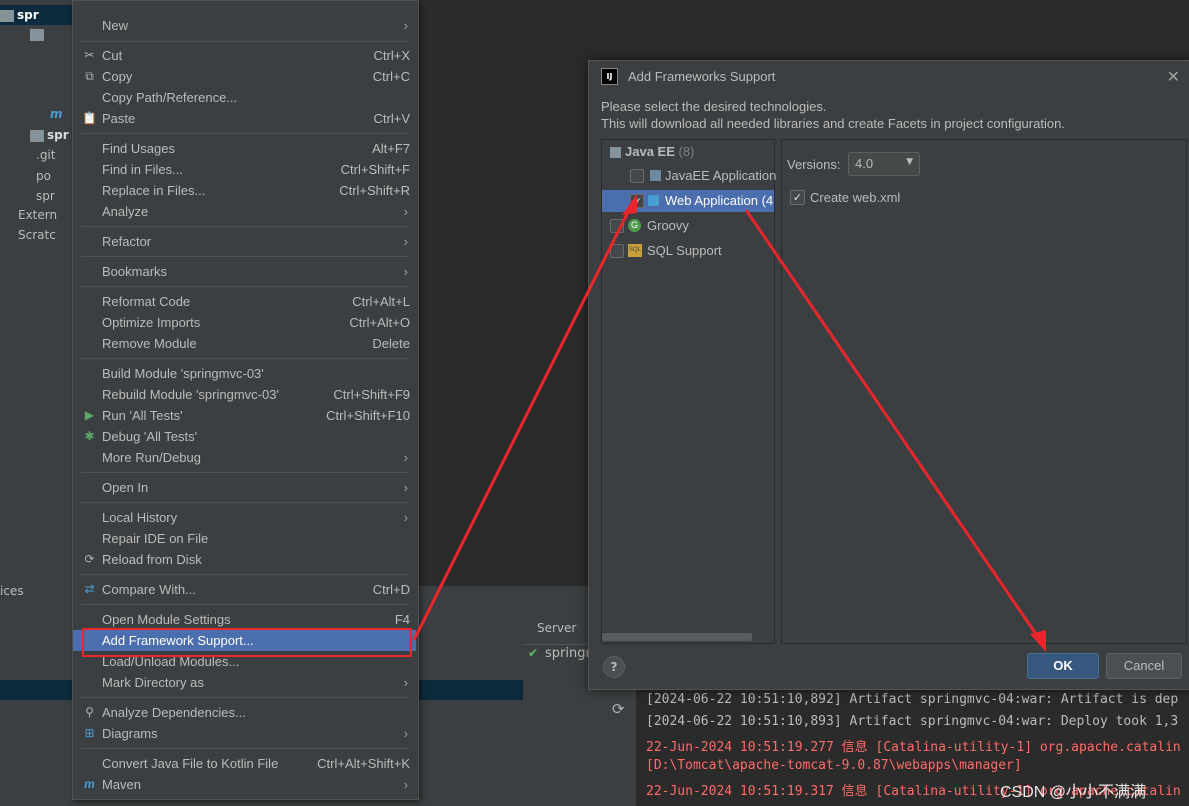  What do you see at coordinates (244, 190) in the screenshot?
I see `menu-item-replace-in-files: Replace in Files... Ctrl+Shift+R` at bounding box center [244, 190].